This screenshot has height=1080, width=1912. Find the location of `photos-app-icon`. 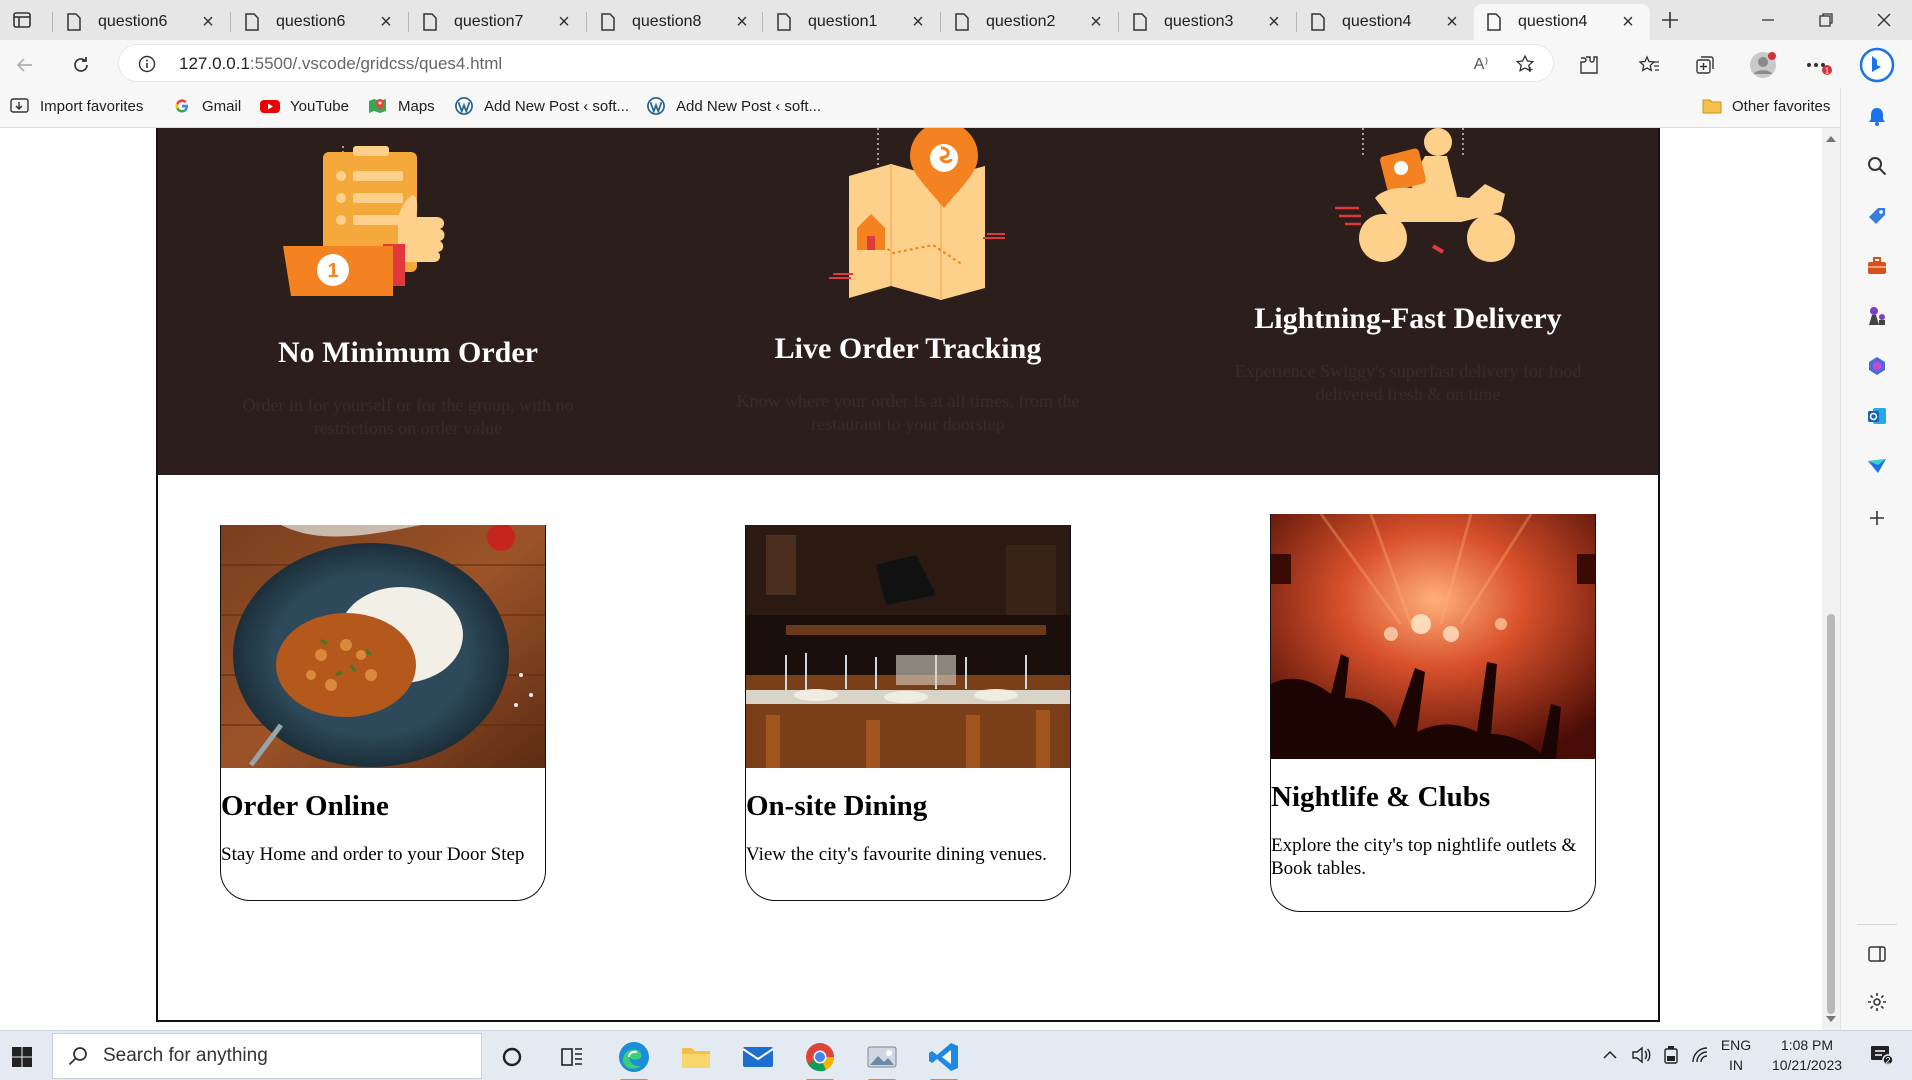

photos-app-icon is located at coordinates (882, 1058).